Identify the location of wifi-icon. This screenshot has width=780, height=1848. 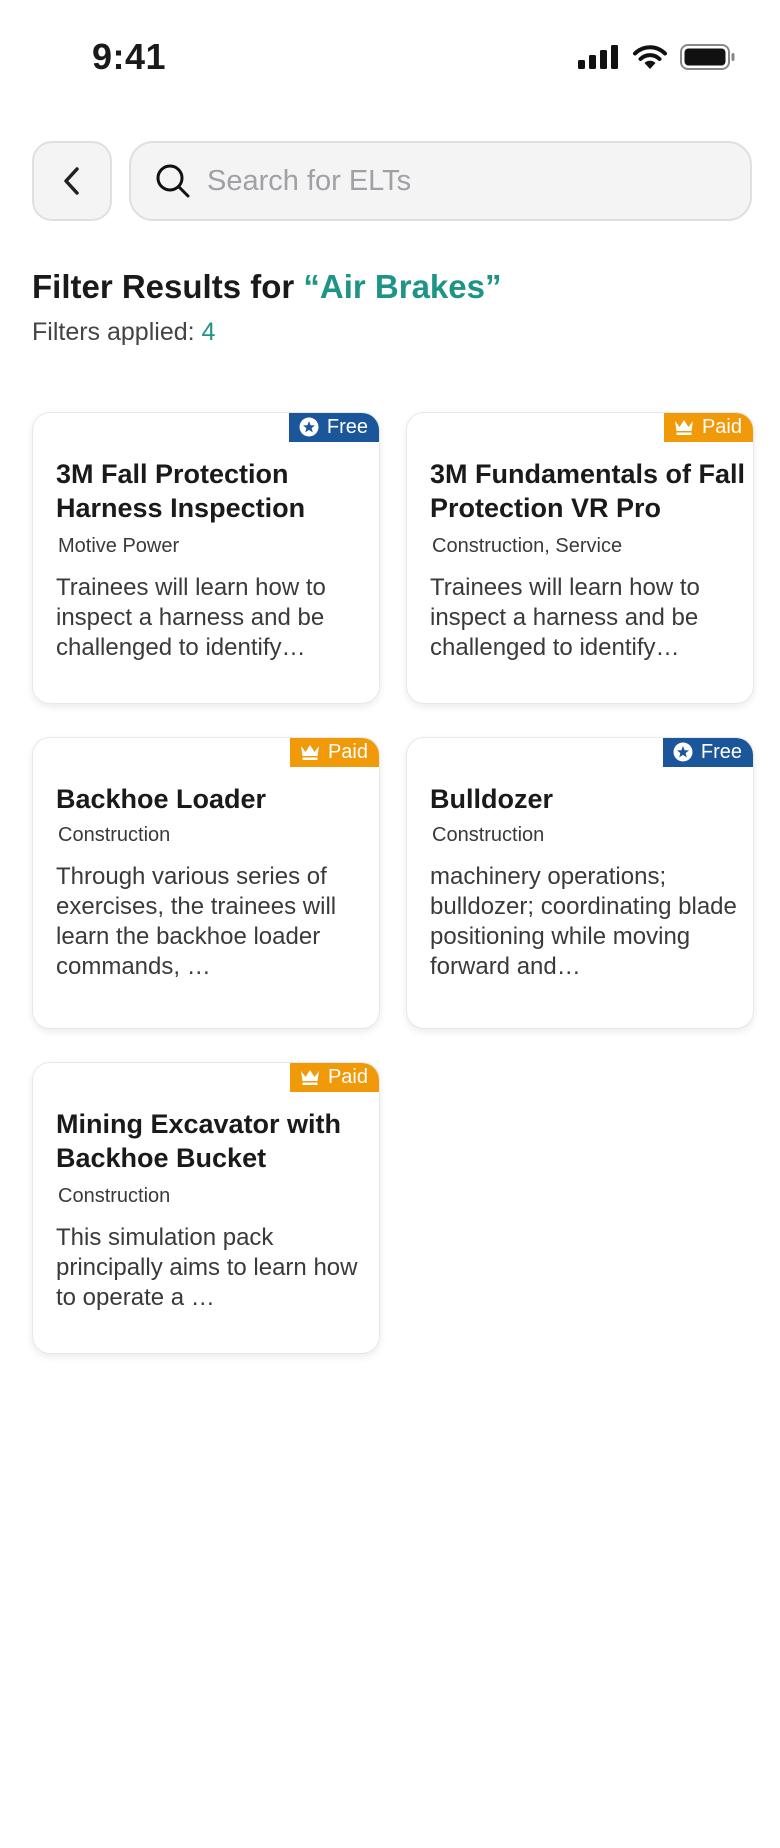
(650, 57).